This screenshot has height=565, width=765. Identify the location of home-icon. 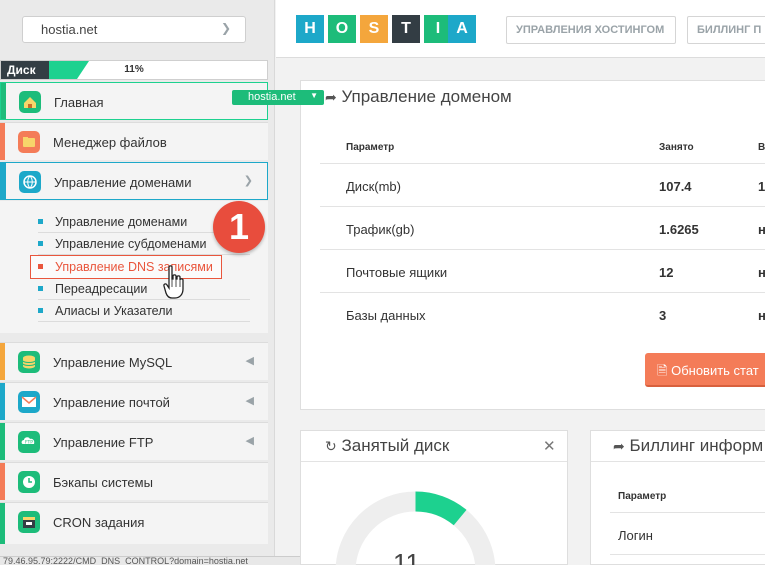
(30, 102).